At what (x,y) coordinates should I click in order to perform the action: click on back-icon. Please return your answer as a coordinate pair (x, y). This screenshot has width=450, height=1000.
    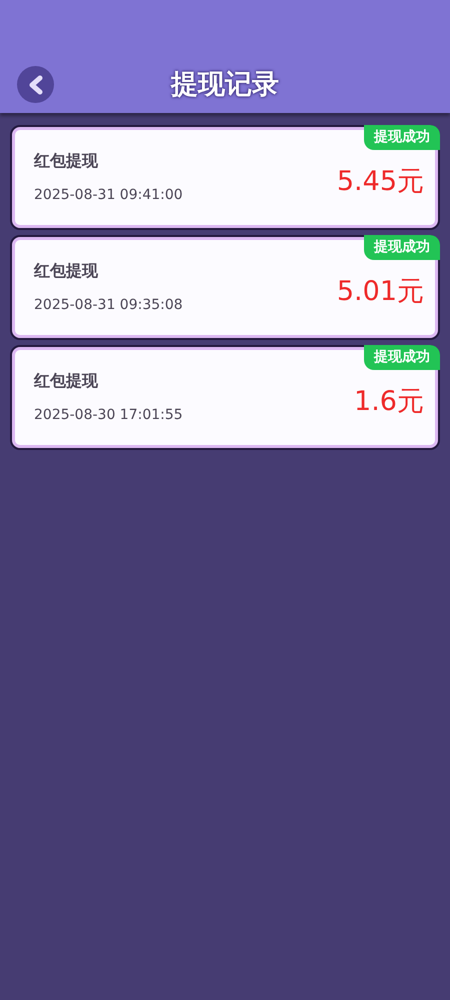
    Looking at the image, I should click on (35, 84).